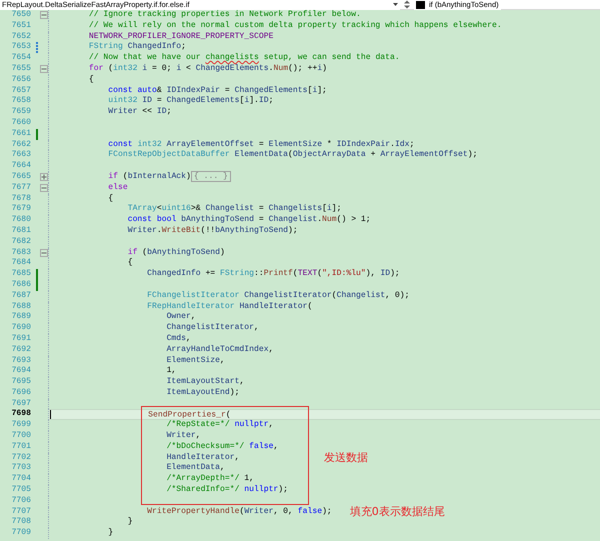 Image resolution: width=600 pixels, height=541 pixels. I want to click on line-number: 7677, so click(20, 188).